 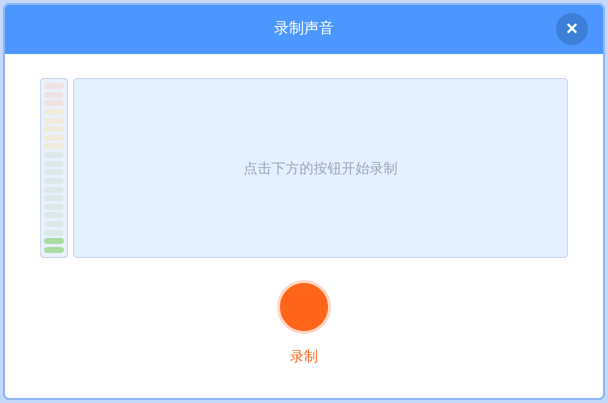 I want to click on record-button, so click(x=304, y=307).